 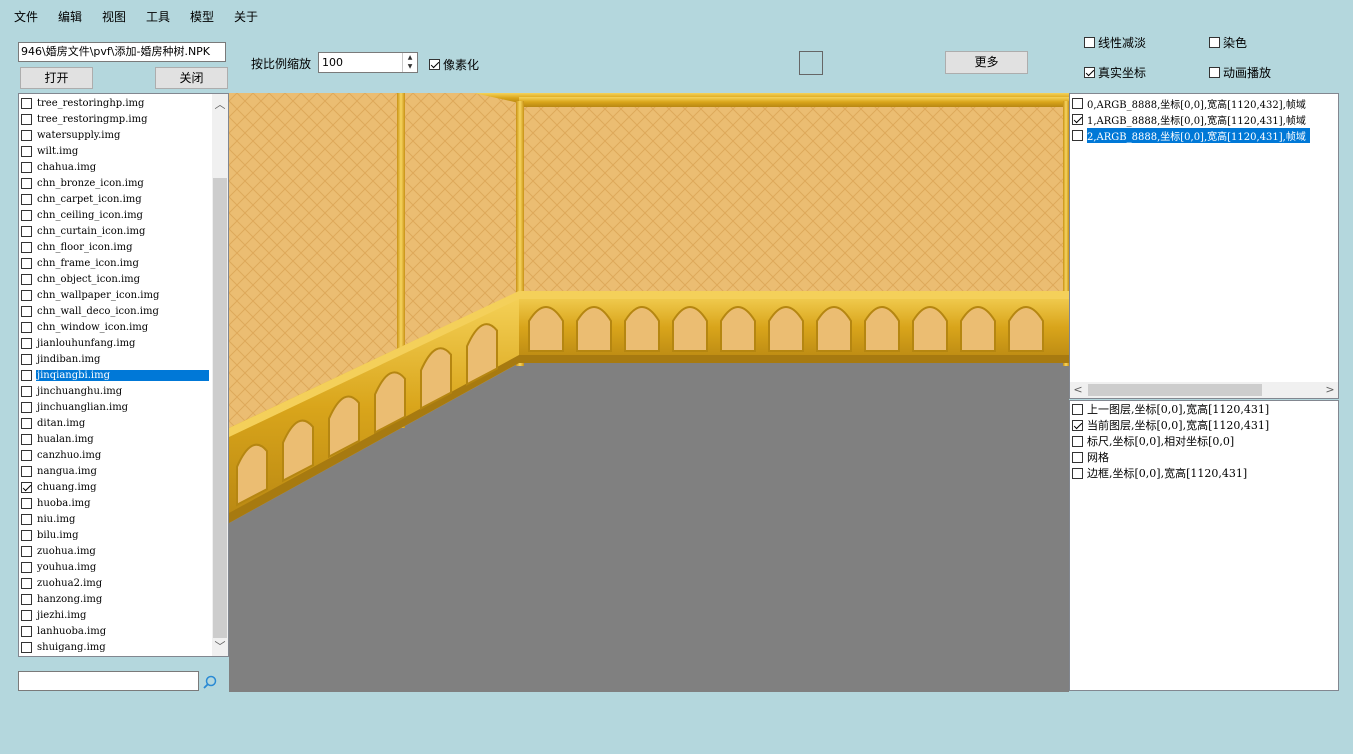 What do you see at coordinates (1115, 42) in the screenshot?
I see `linear-fade-checkbox: 线性减淡` at bounding box center [1115, 42].